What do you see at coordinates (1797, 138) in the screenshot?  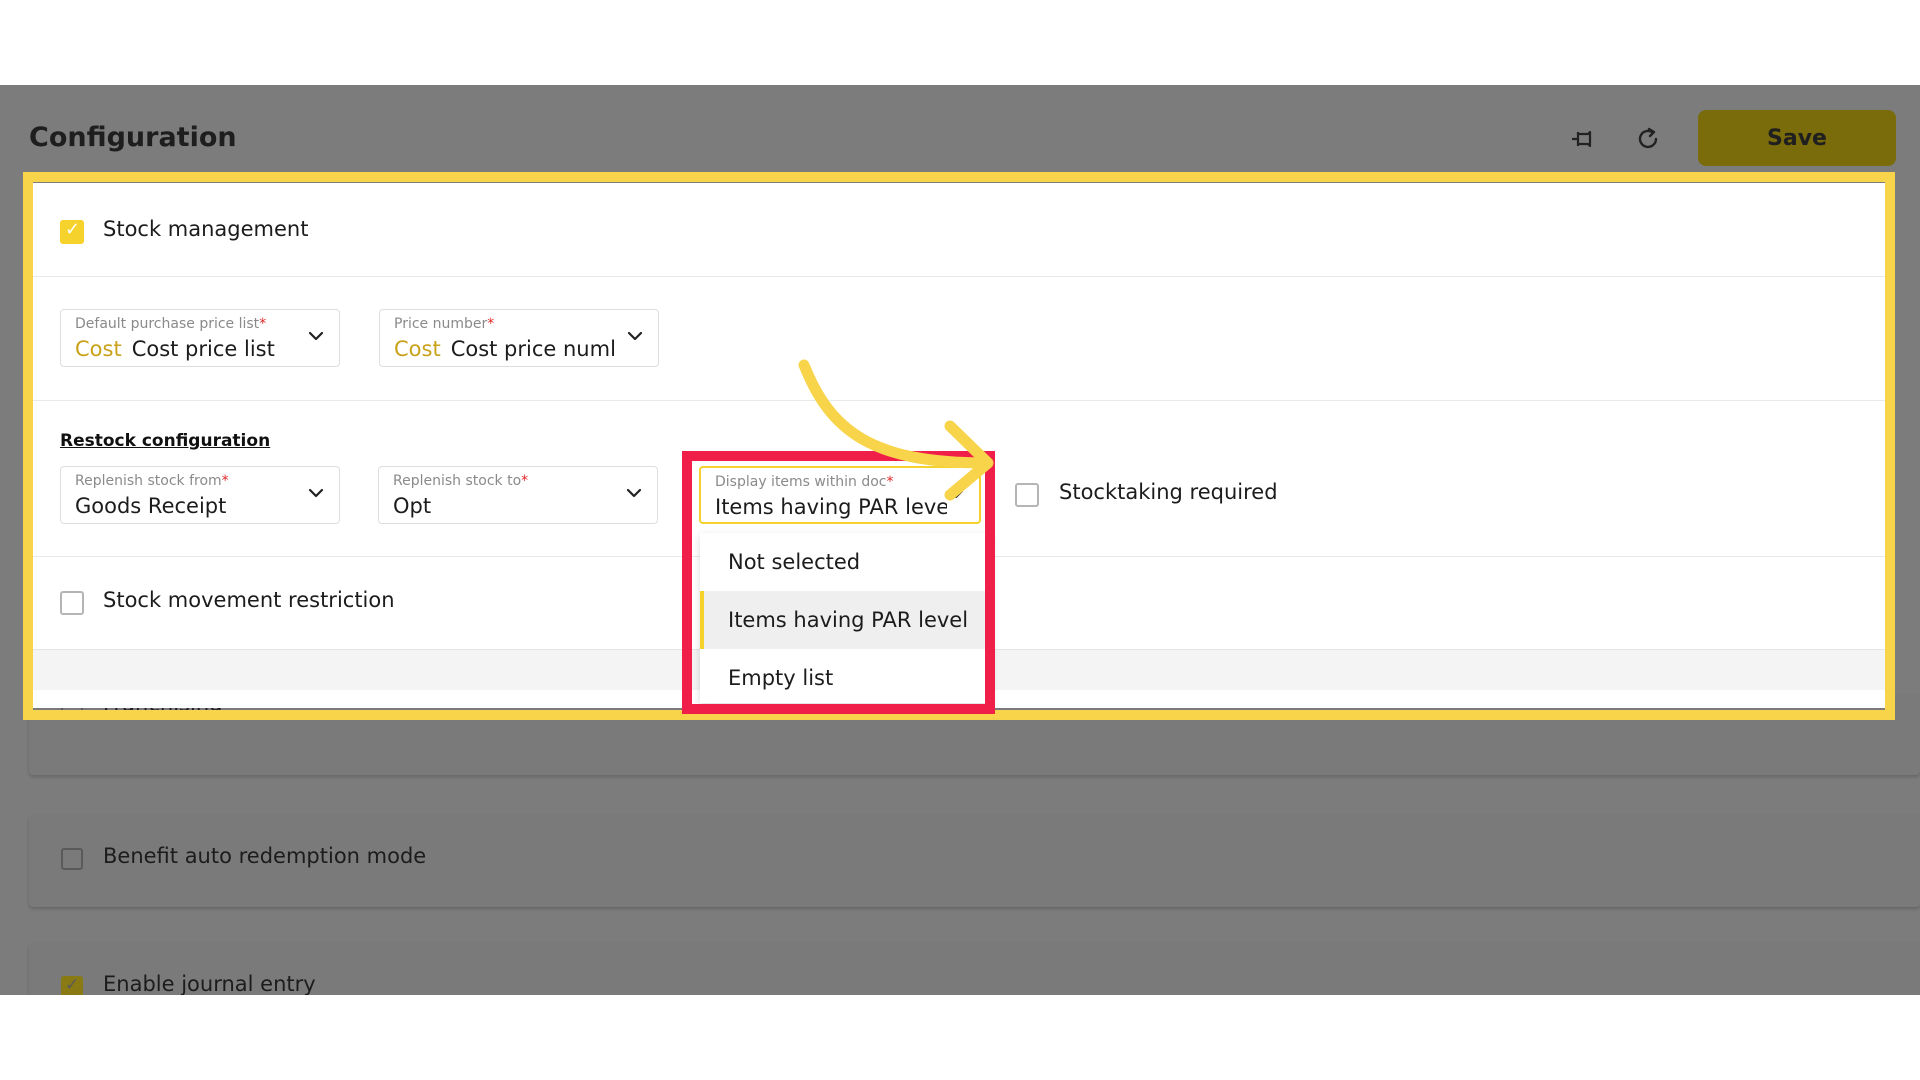 I see `save-button: Save` at bounding box center [1797, 138].